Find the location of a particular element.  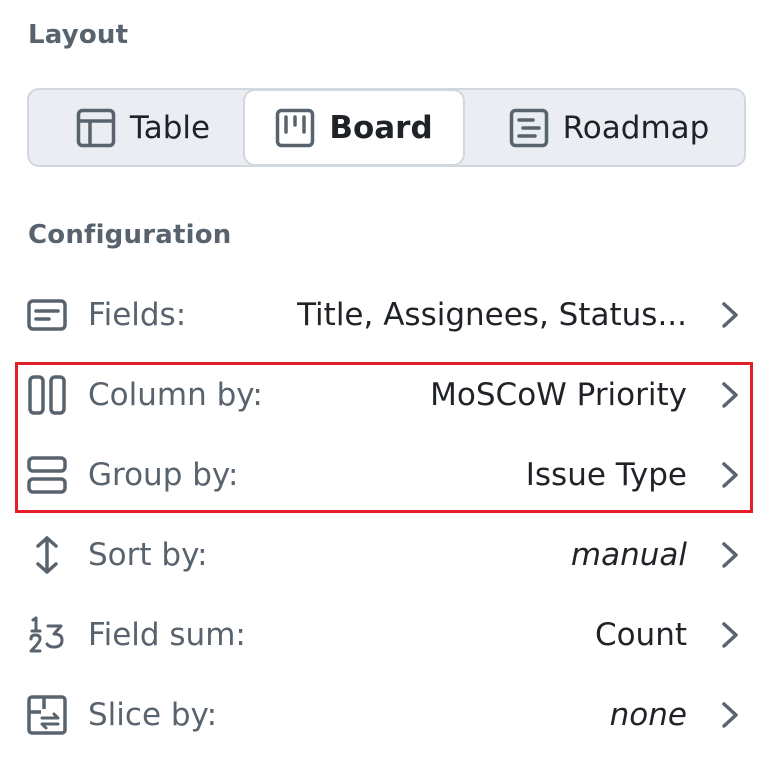

layout-segmented-control: Table Board Roadmap is located at coordinates (386, 127).